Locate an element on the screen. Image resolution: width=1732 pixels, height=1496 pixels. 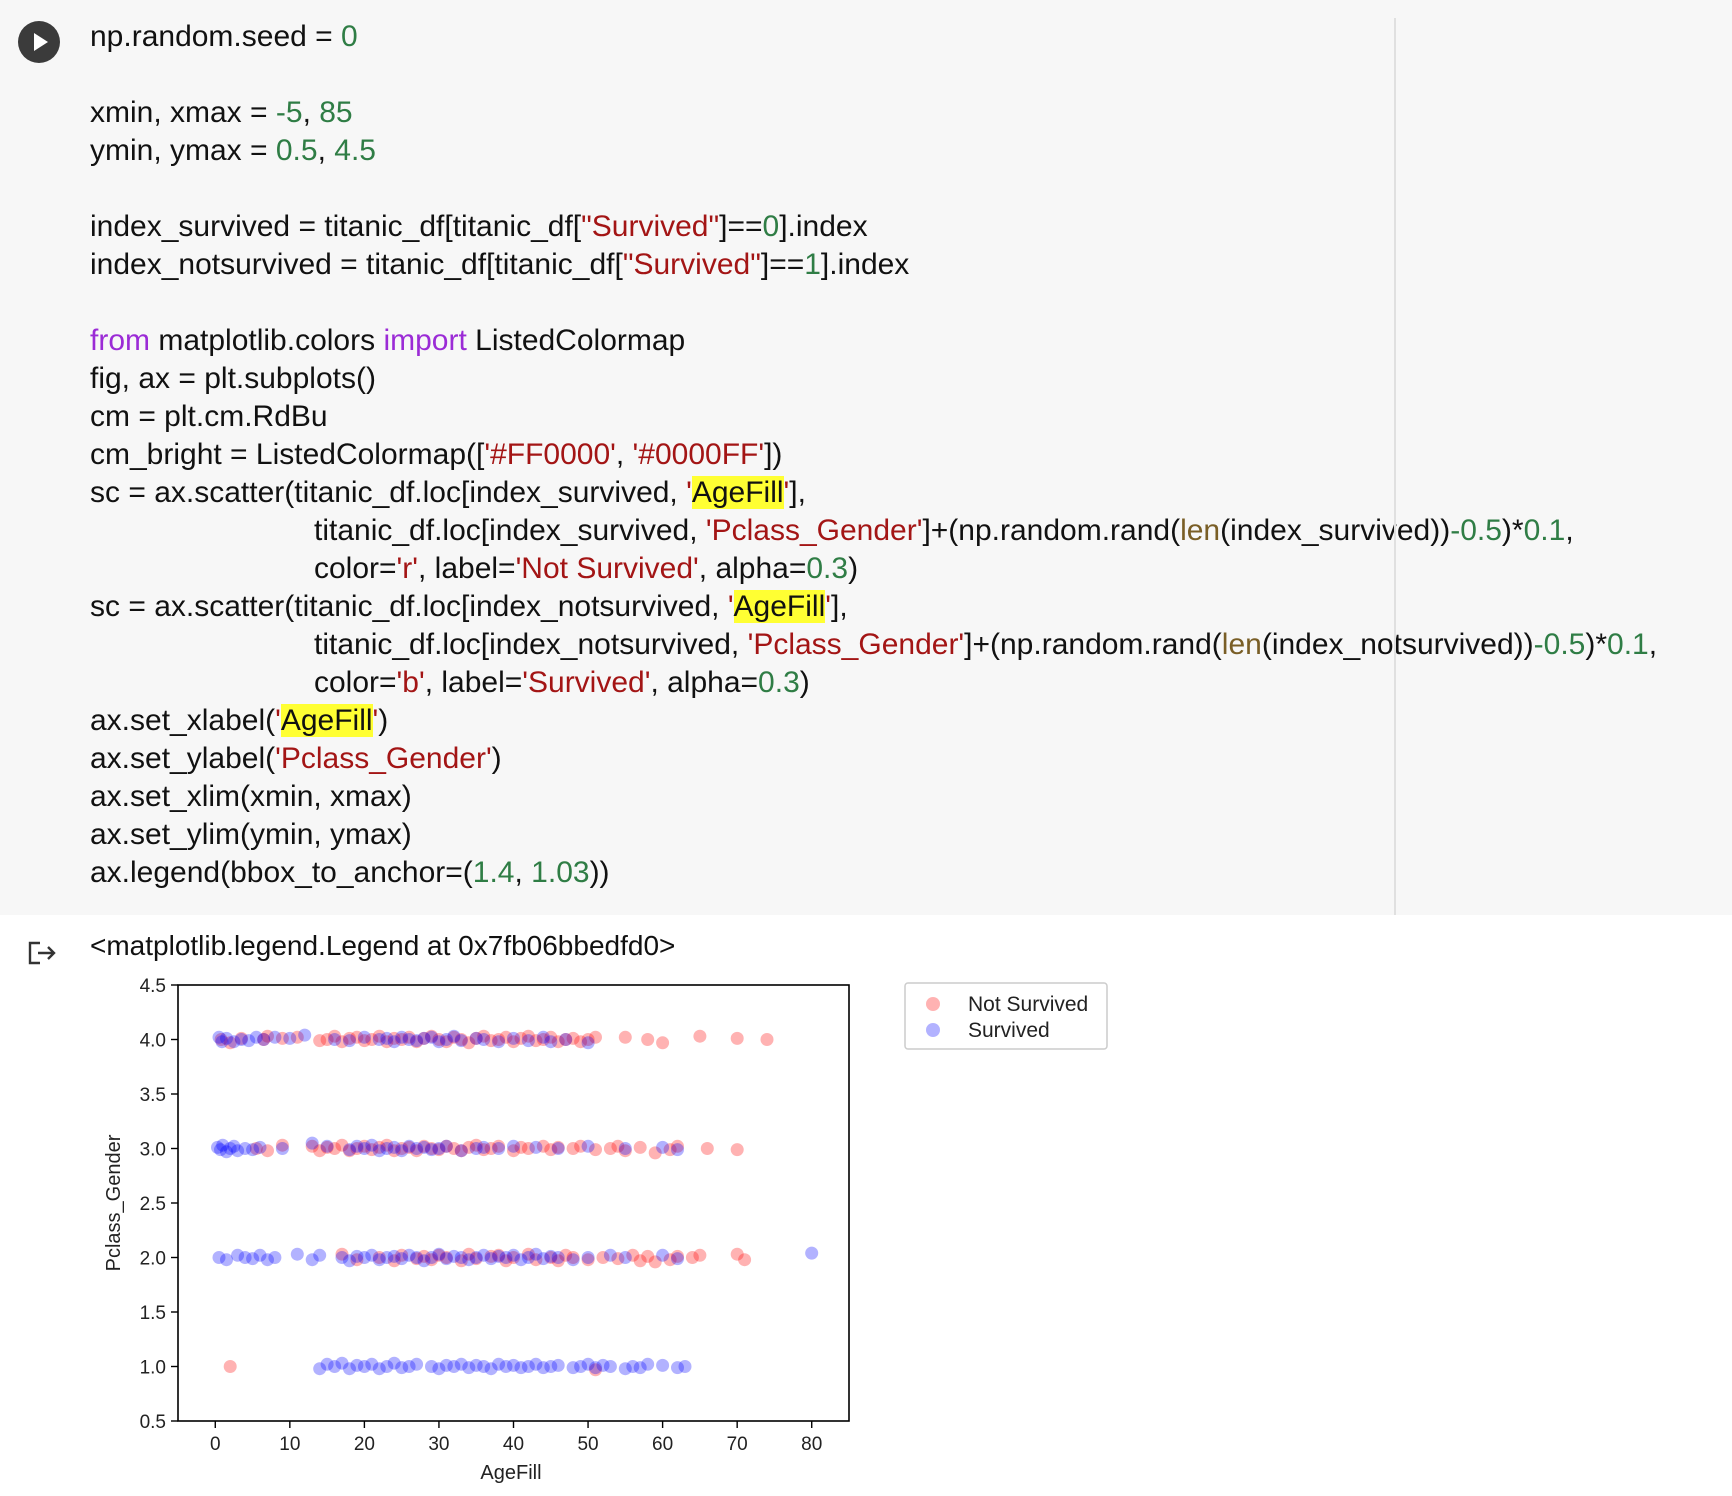
code-line: ax.set_ylim(ymin, ymax) is located at coordinates (873, 835).